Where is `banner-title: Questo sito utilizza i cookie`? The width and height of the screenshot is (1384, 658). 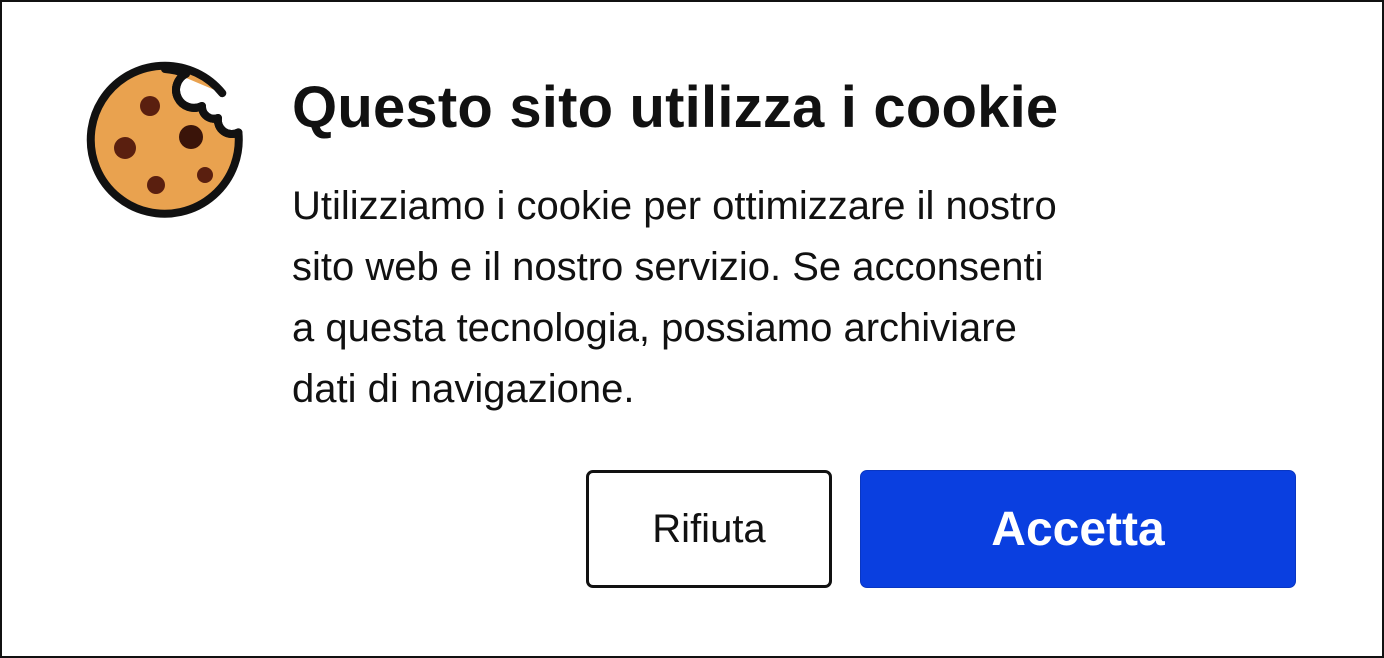
banner-title: Questo sito utilizza i cookie is located at coordinates (675, 107).